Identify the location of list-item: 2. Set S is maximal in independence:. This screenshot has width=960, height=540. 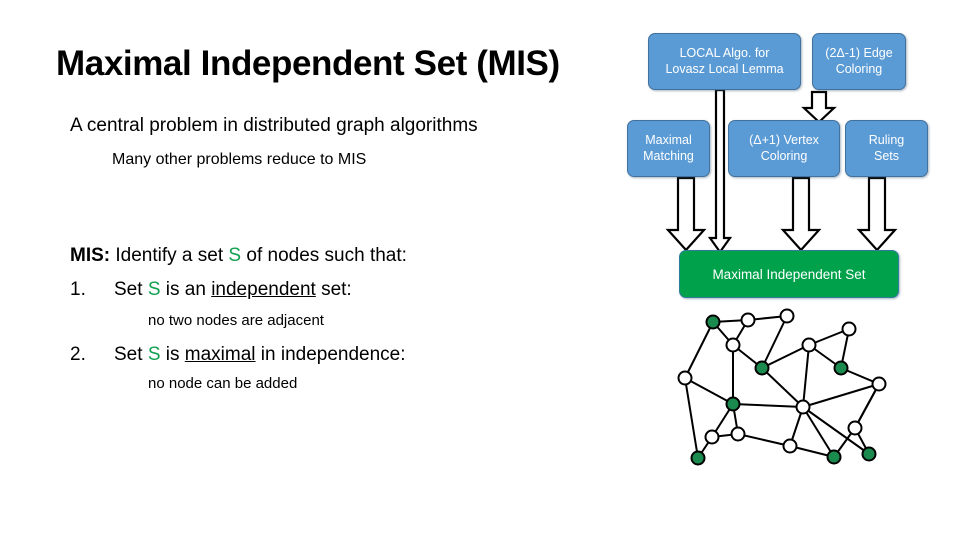
(238, 355).